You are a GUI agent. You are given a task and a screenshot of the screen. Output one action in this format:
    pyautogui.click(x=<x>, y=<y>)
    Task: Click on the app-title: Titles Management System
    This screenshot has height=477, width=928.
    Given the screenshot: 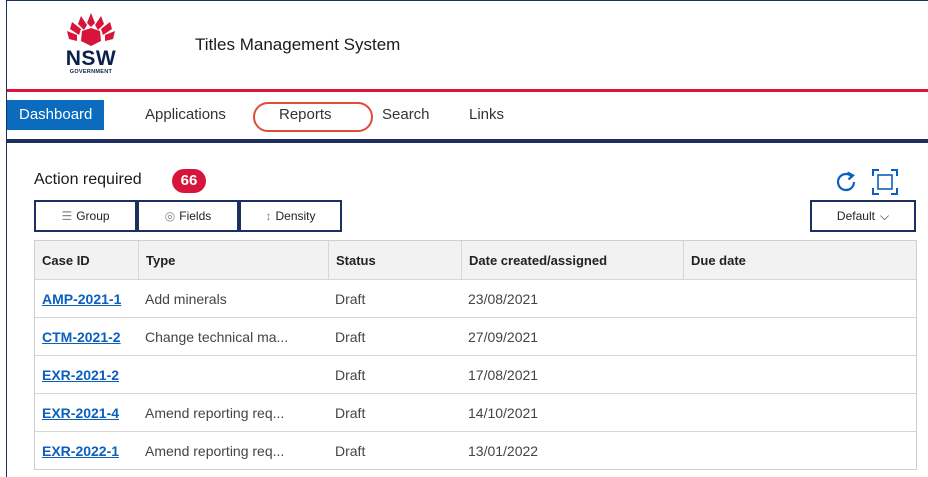 What is the action you would take?
    pyautogui.click(x=298, y=44)
    